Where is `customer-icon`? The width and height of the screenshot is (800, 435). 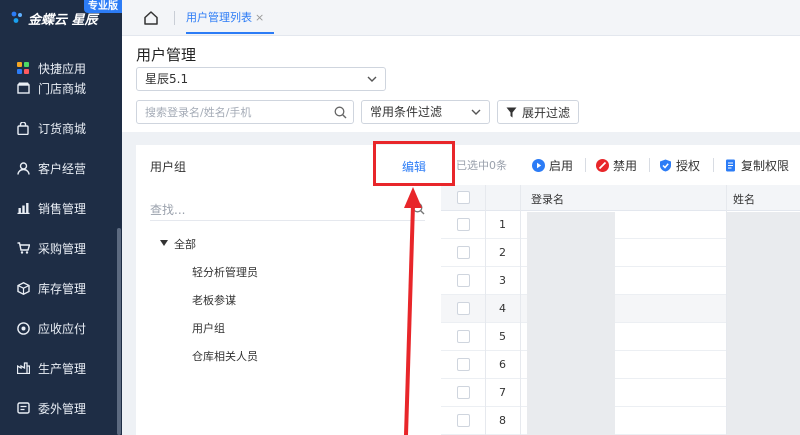 customer-icon is located at coordinates (23, 168).